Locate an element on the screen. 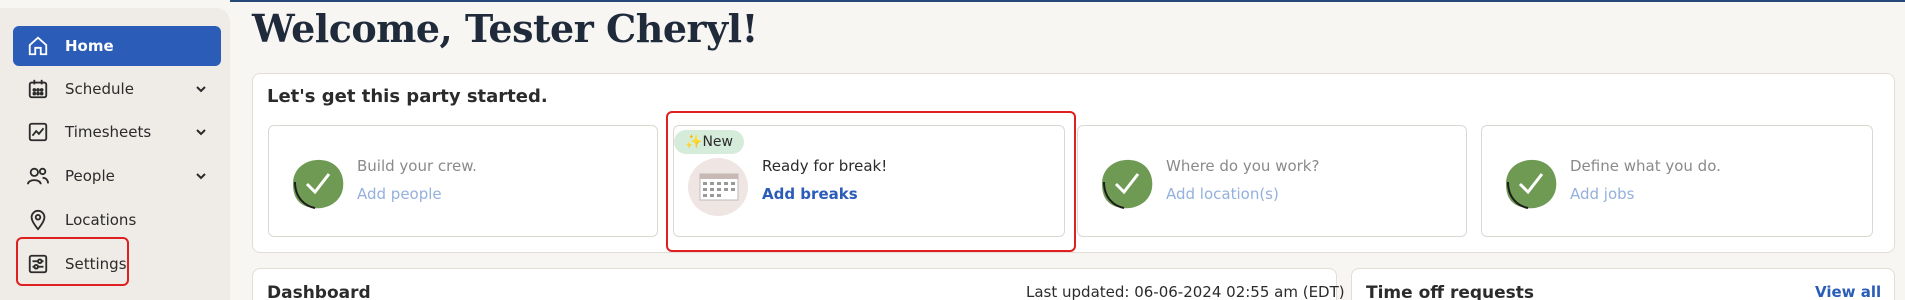  page-title: Welcome, Tester Cheryl! is located at coordinates (505, 28).